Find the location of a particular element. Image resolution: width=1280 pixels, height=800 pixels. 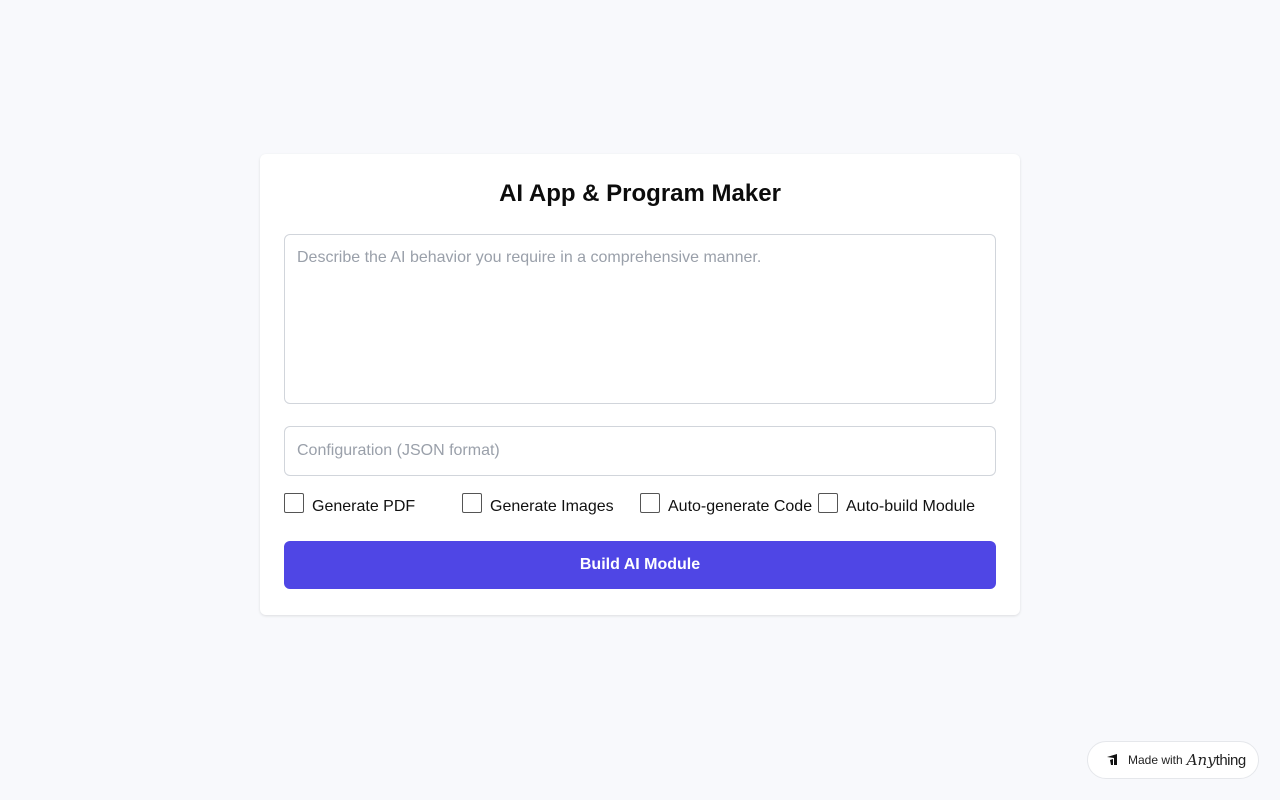

option-auto-build-module: Auto-build Module is located at coordinates (907, 506).